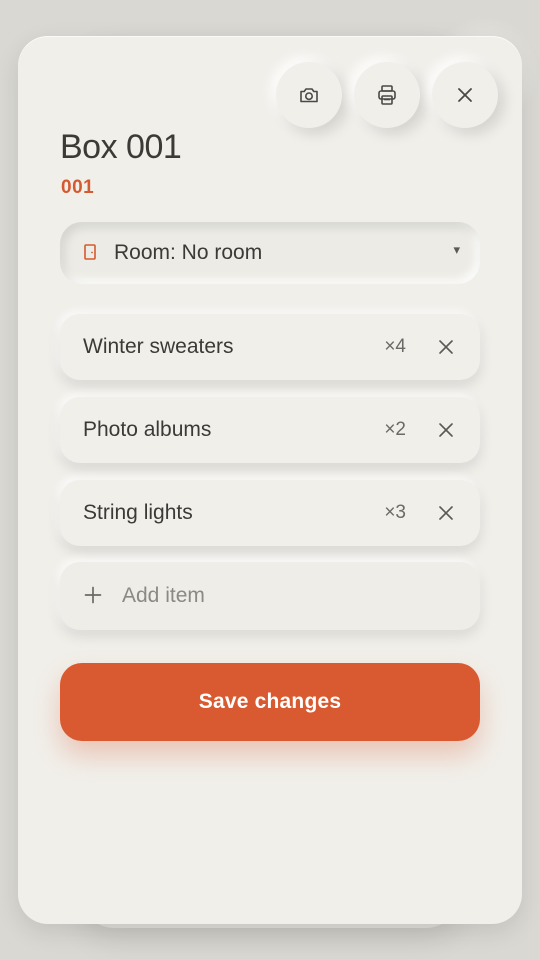  I want to click on door-icon, so click(90, 252).